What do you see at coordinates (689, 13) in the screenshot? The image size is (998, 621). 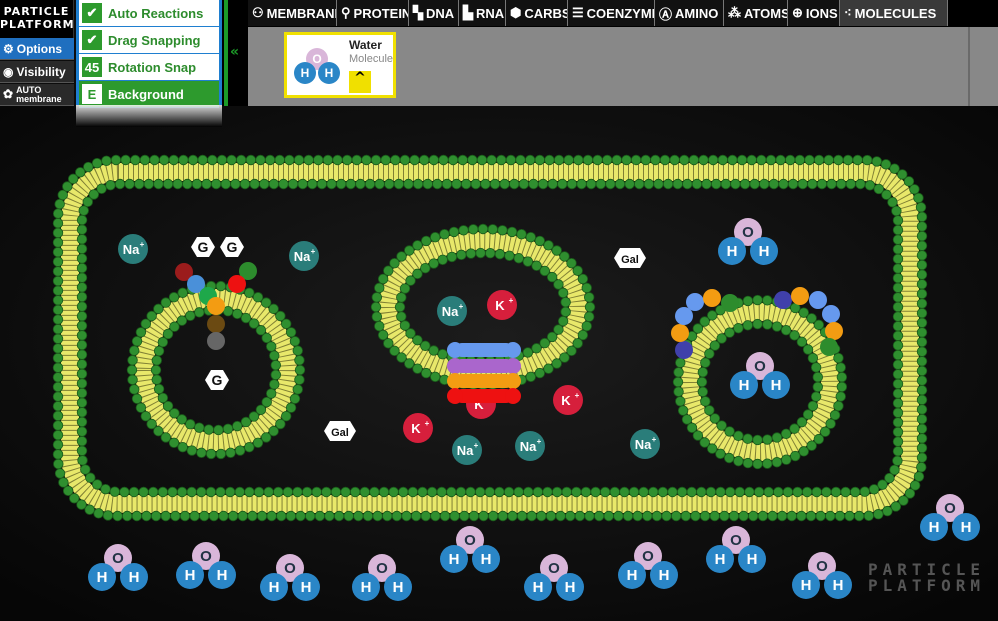 I see `tab-amino: Ⓐ AMINO` at bounding box center [689, 13].